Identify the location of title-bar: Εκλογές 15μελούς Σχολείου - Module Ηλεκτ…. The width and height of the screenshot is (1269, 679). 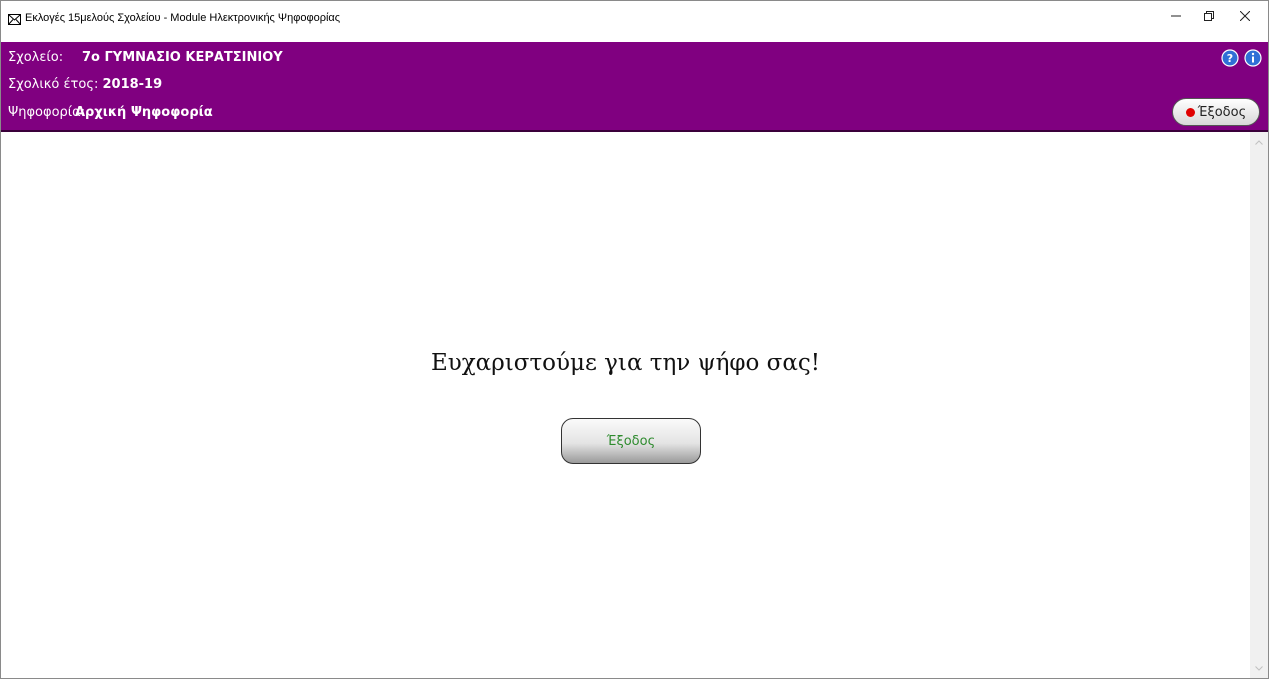
(634, 21).